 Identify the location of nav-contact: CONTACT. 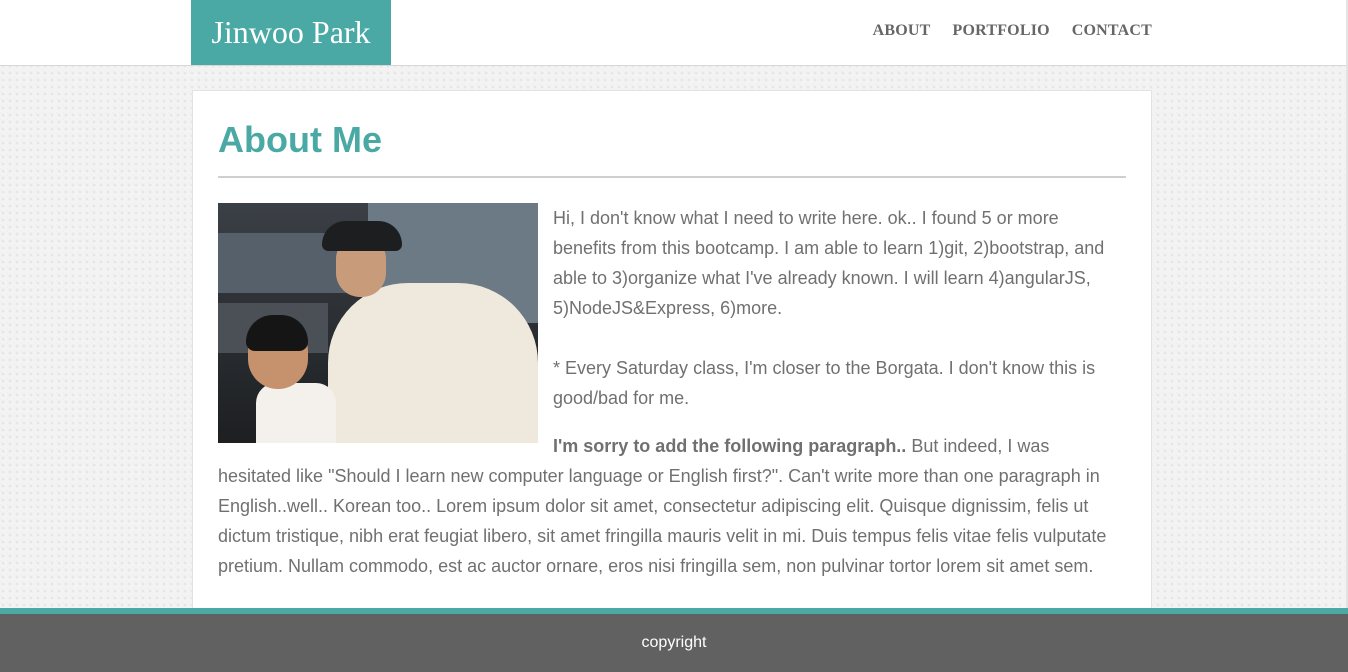
(1112, 31).